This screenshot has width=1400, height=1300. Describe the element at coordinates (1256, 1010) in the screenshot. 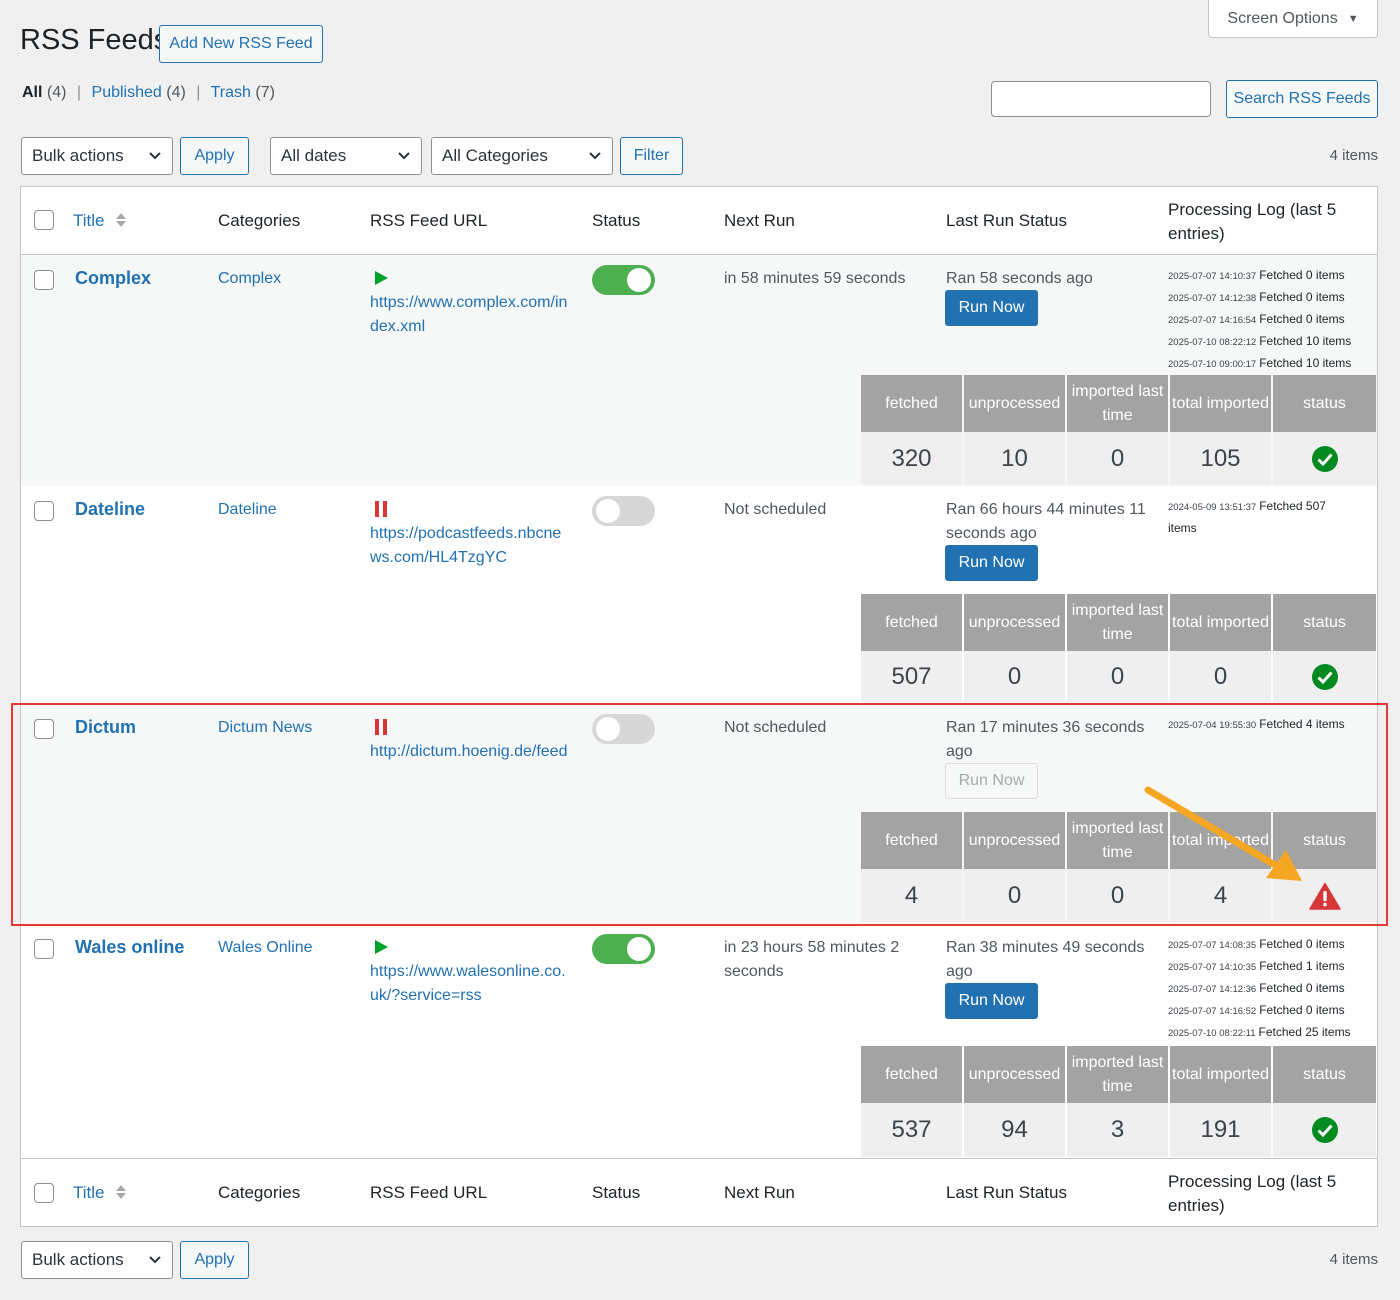

I see `log-entry: 2025-07-07 14:16:52 Fetched 0 items` at that location.